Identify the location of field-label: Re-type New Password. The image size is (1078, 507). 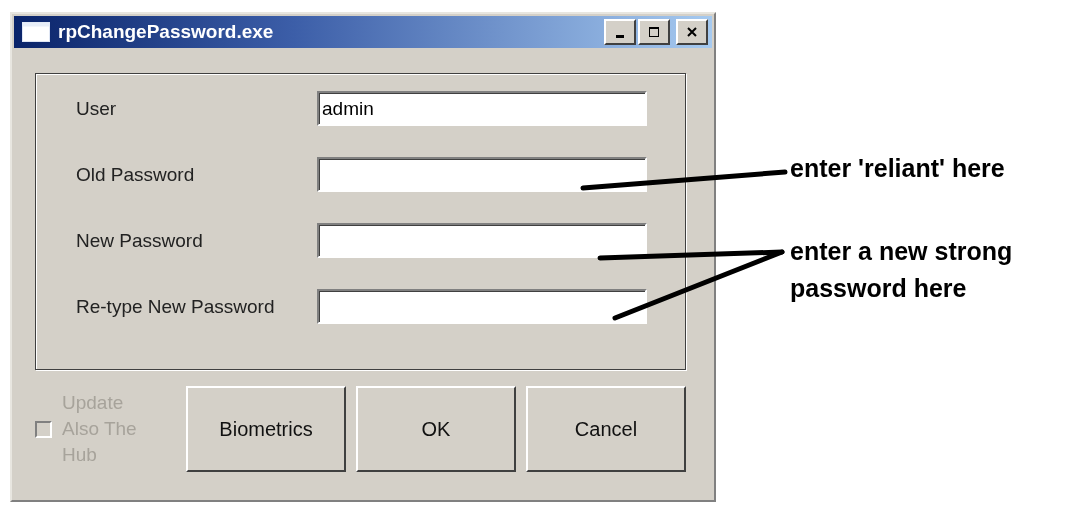
(176, 306).